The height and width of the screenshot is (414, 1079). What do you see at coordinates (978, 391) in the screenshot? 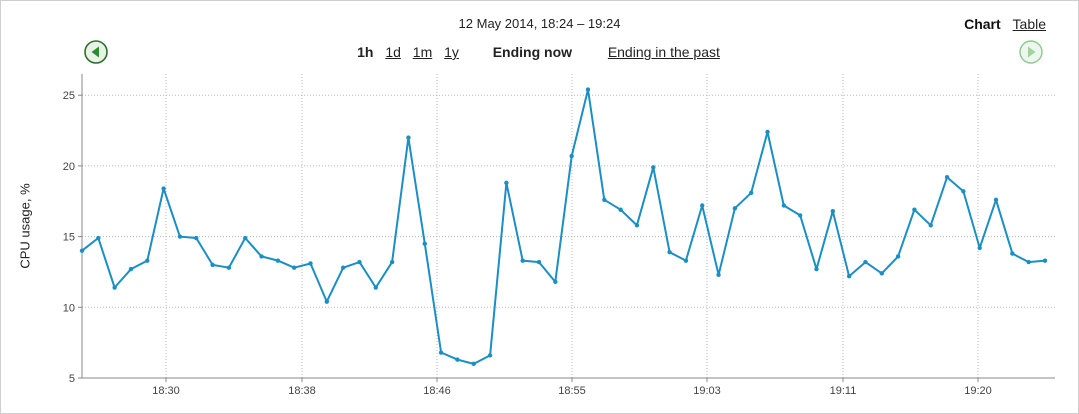
I see `x-tick-label: 19:20` at bounding box center [978, 391].